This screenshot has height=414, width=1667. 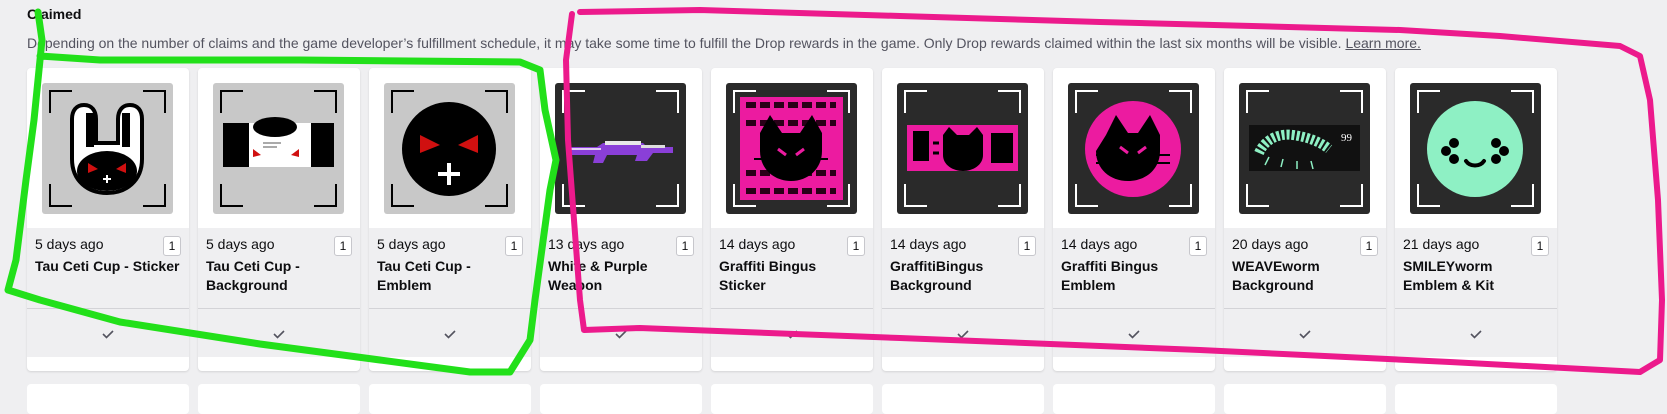 I want to click on claimed-heading: Claimed, so click(x=54, y=14).